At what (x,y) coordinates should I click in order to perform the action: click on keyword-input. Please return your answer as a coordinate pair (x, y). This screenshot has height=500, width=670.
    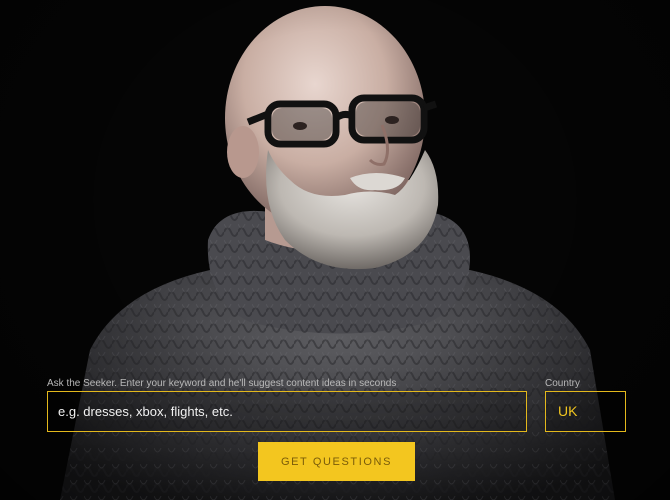
    Looking at the image, I should click on (287, 411).